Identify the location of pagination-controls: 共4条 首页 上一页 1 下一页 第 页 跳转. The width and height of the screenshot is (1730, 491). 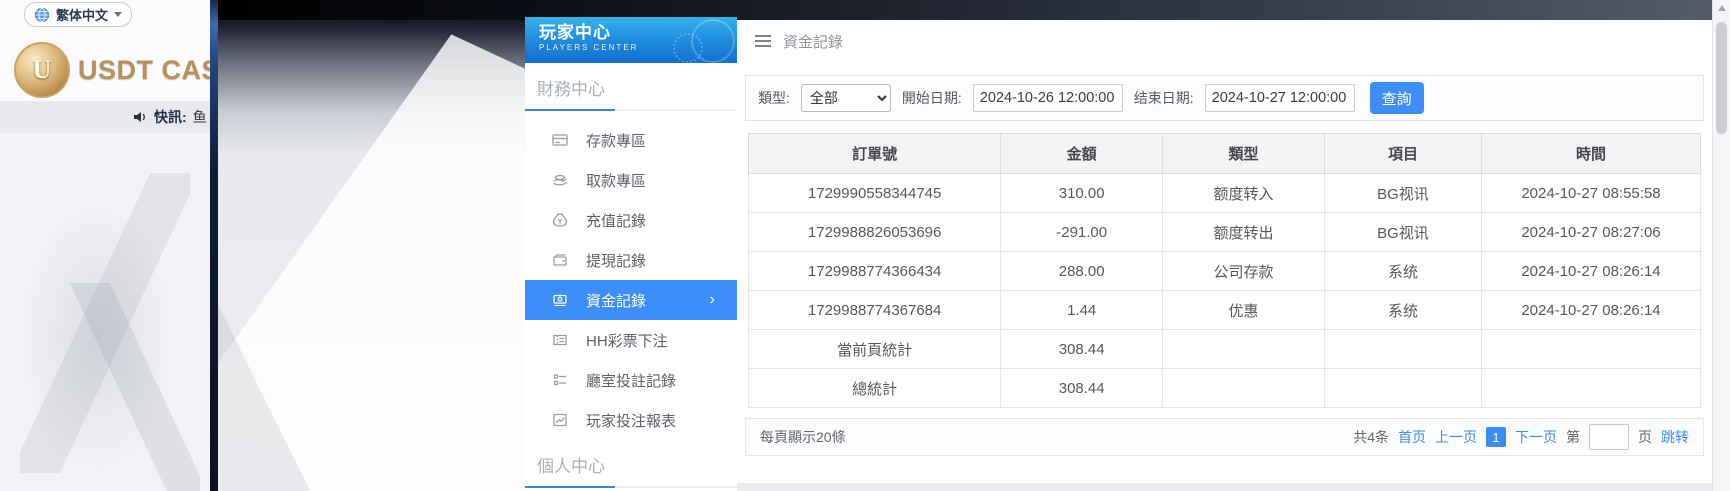
(1521, 437).